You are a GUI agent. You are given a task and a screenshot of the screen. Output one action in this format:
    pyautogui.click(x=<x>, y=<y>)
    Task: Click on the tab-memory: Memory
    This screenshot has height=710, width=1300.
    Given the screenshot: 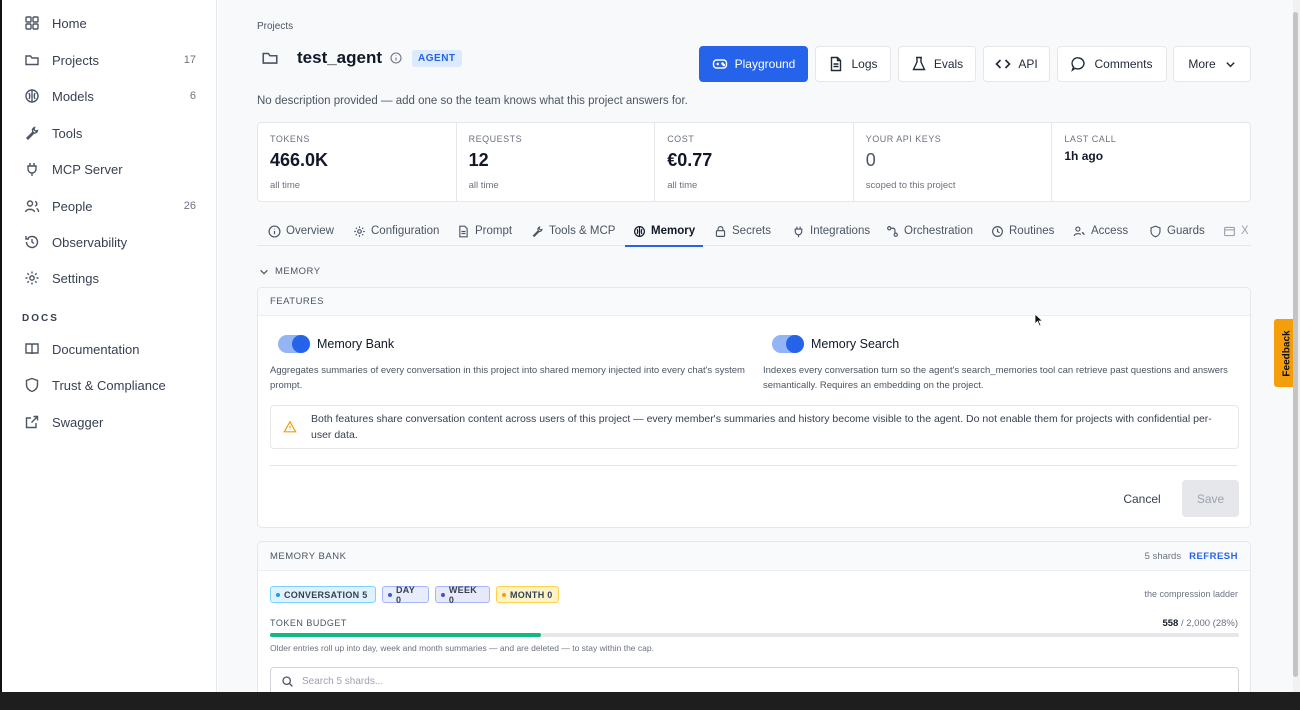 What is the action you would take?
    pyautogui.click(x=664, y=231)
    